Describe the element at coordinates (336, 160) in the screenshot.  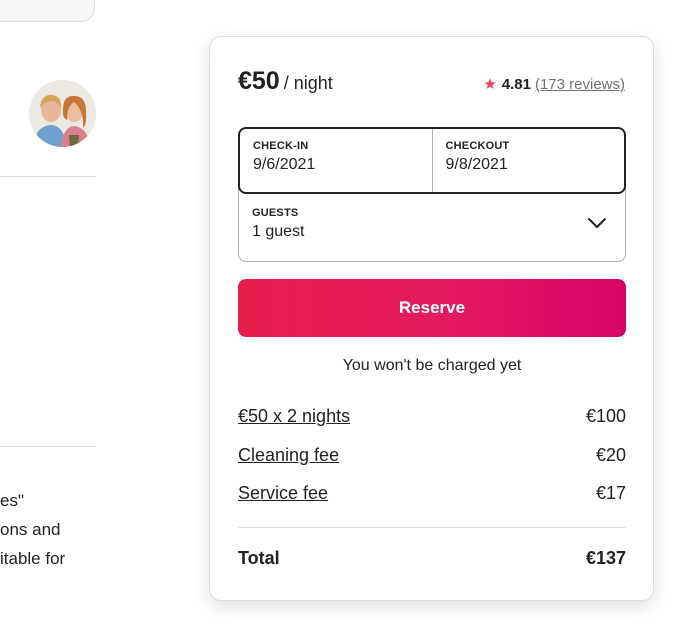
I see `check-in-field: CHECK-IN 9/6/2021` at that location.